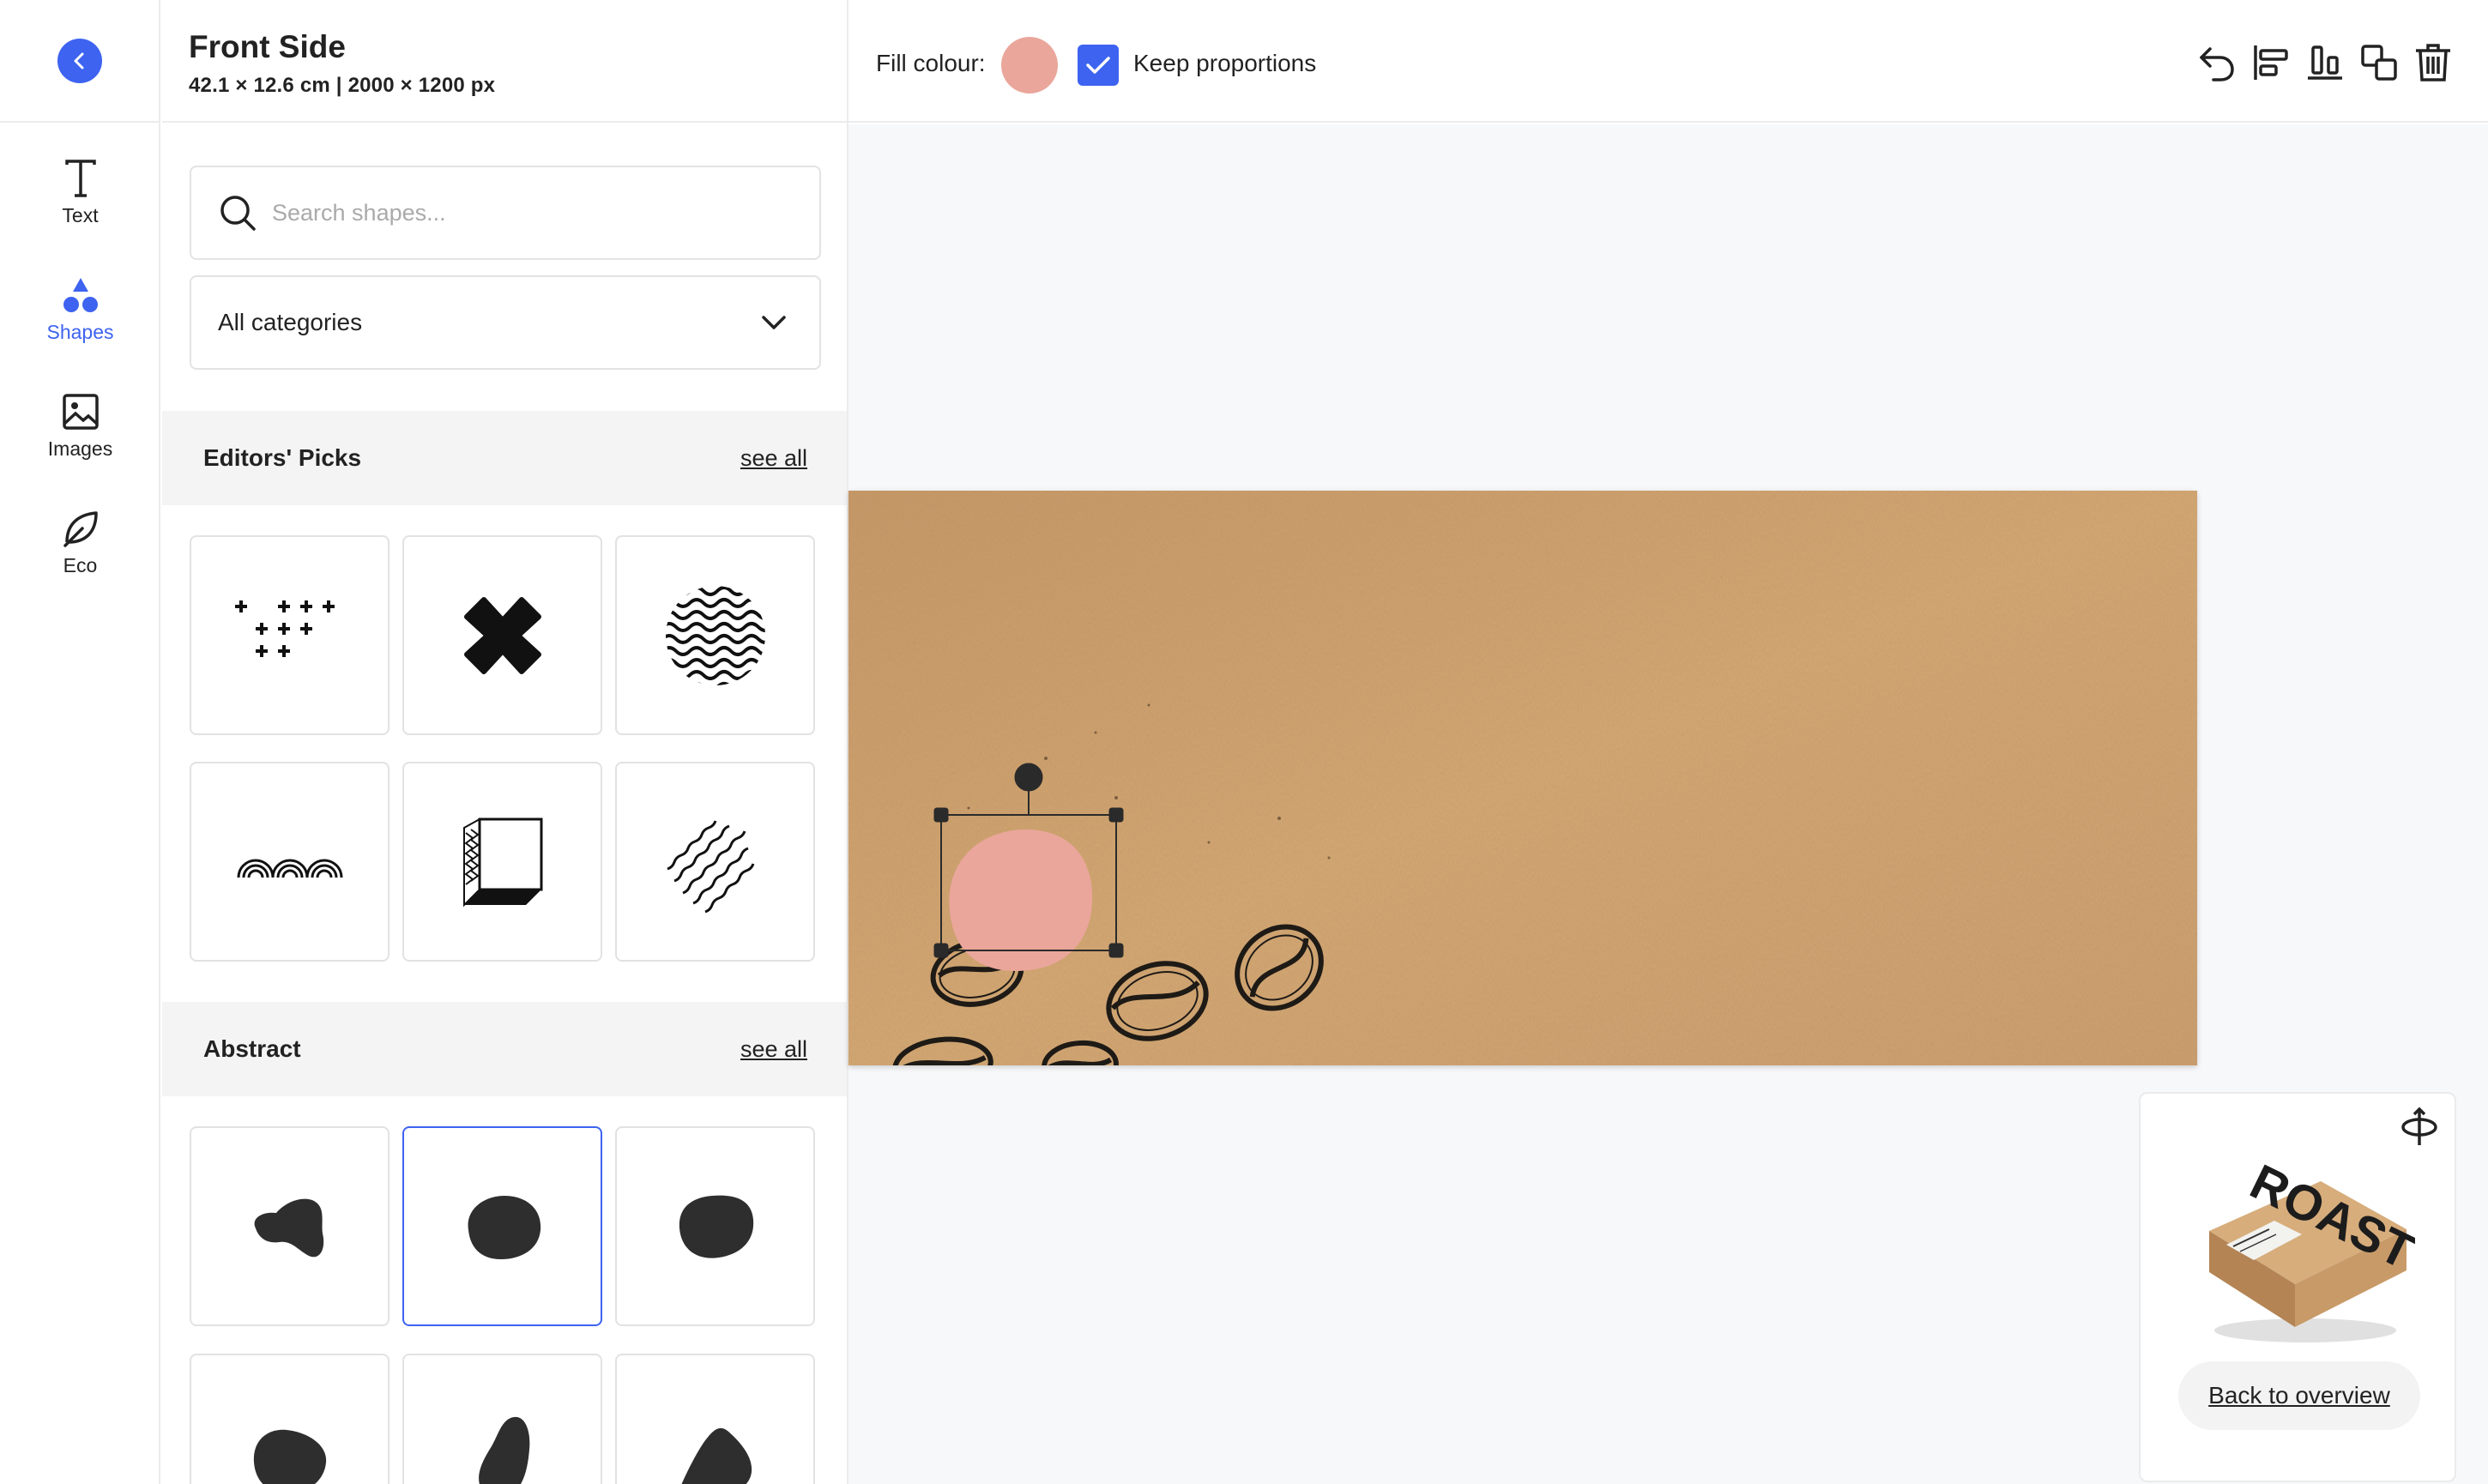 The image size is (2488, 1484). I want to click on category-select-value: All categories, so click(290, 322).